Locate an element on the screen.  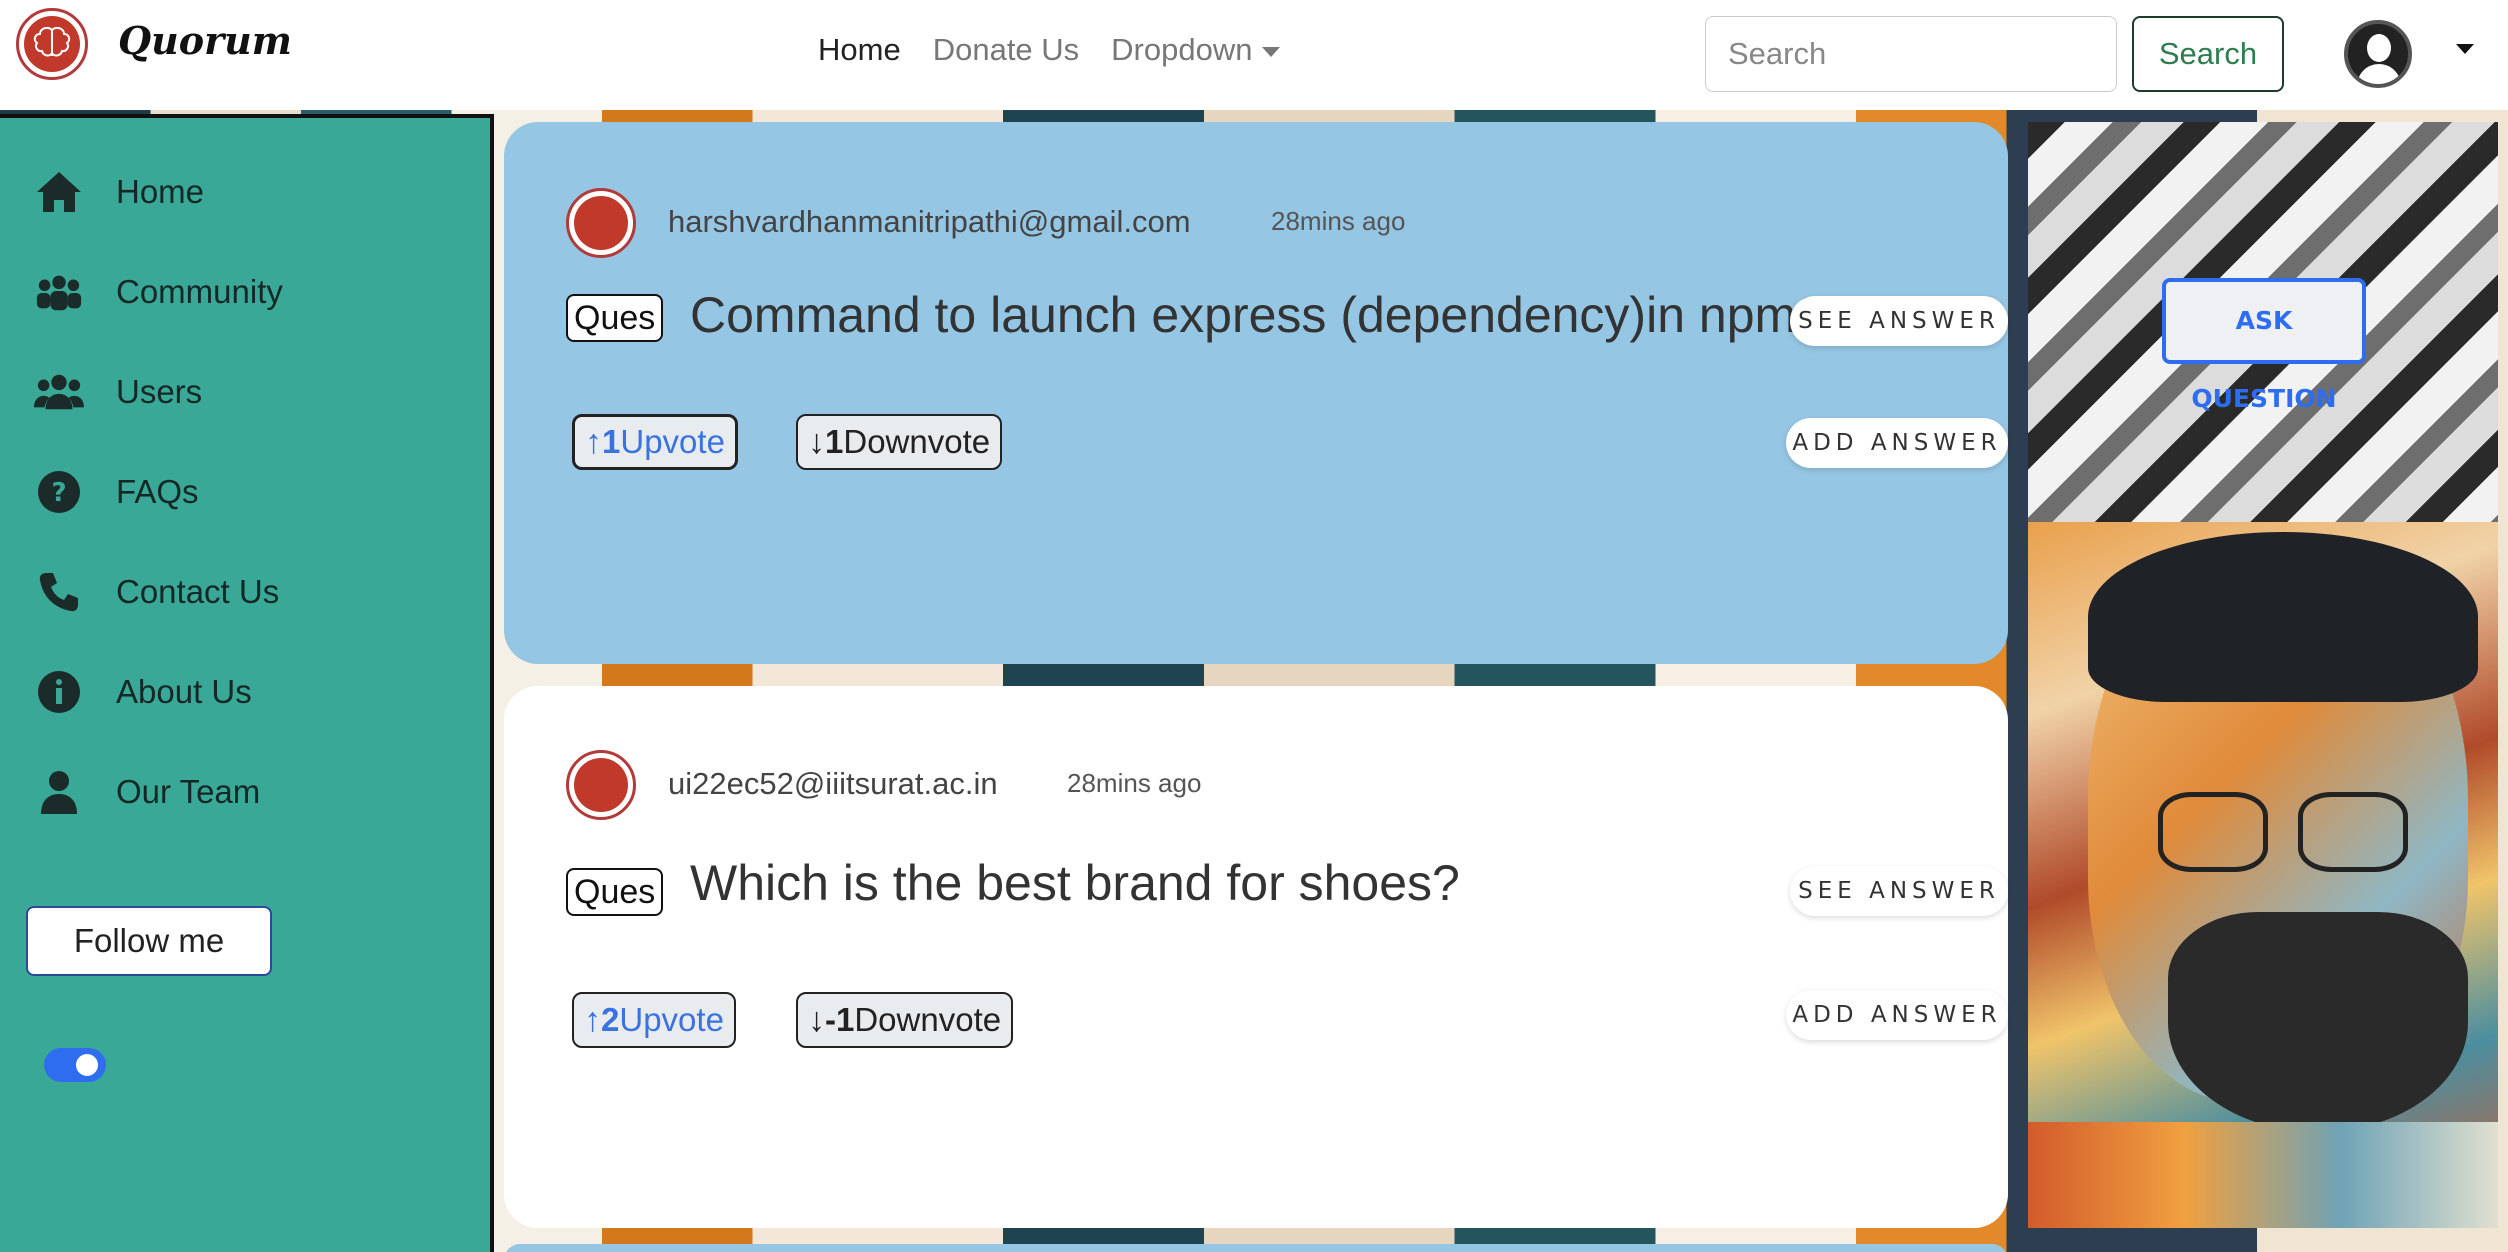
question-icon: ? is located at coordinates (59, 492).